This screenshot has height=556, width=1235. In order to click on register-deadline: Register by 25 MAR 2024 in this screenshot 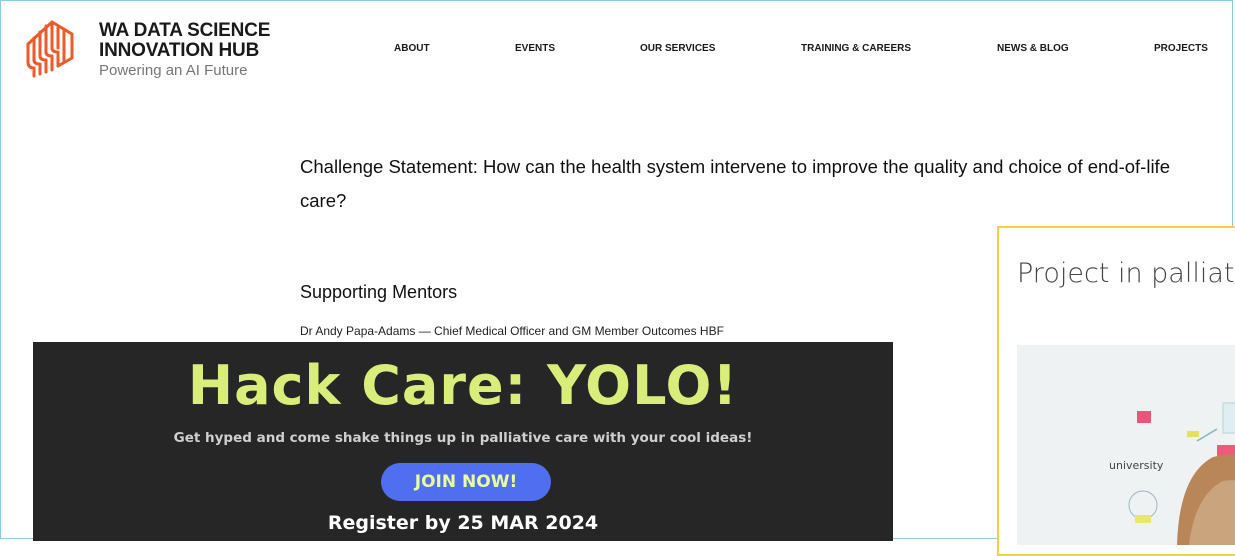, I will do `click(463, 523)`.